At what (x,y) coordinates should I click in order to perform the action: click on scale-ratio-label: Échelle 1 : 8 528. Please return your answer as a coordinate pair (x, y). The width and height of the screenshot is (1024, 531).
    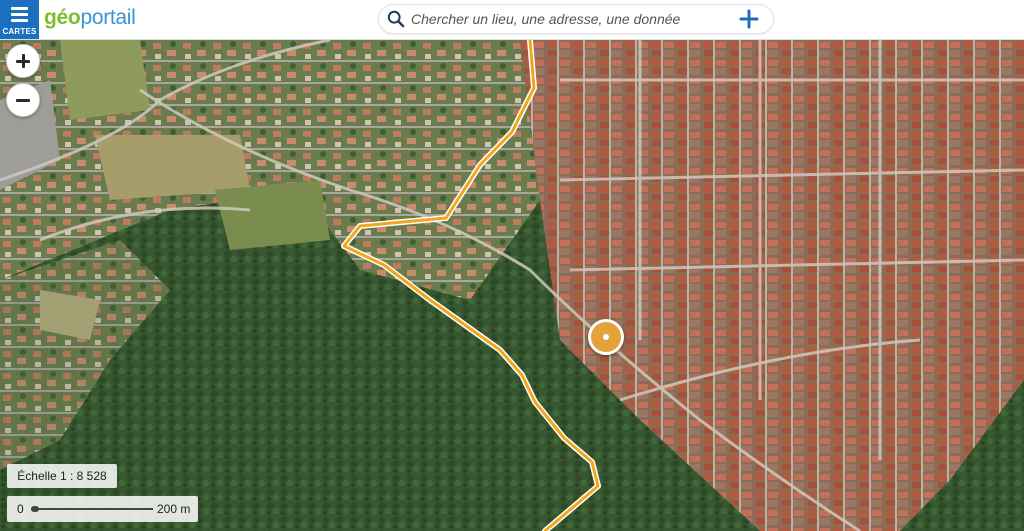
    Looking at the image, I should click on (62, 476).